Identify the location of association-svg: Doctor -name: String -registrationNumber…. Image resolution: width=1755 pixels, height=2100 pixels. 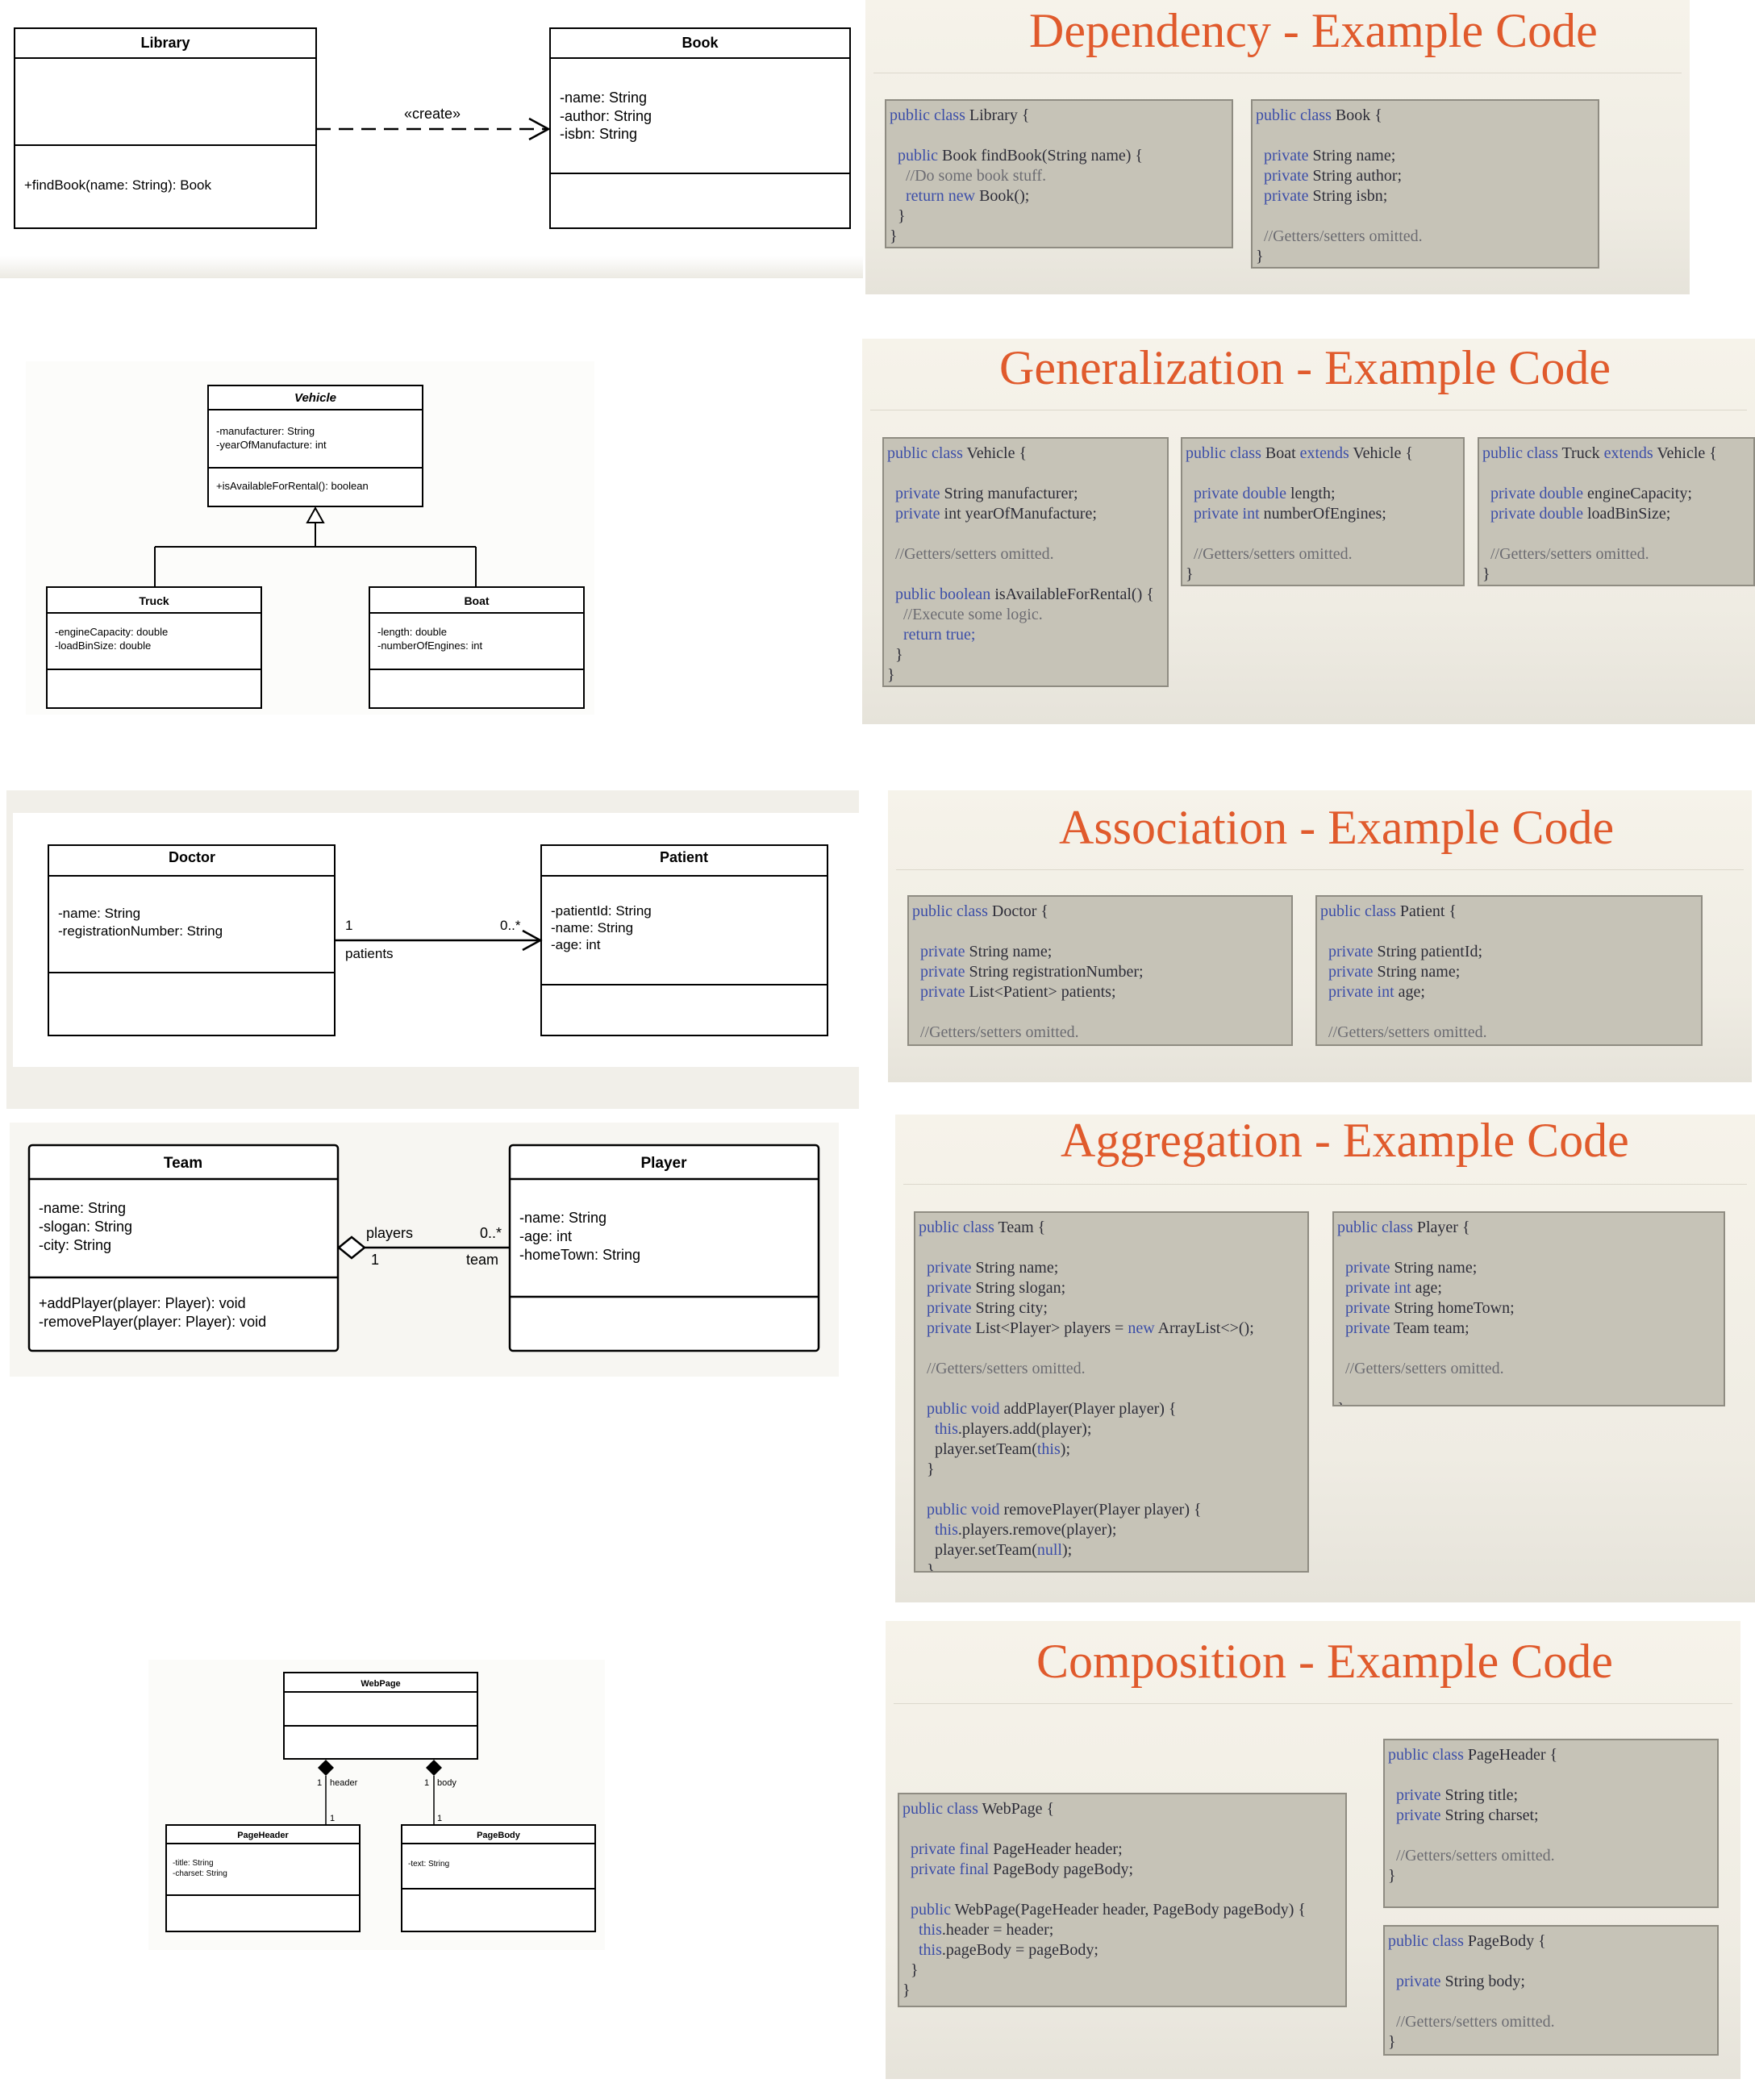
(438, 940).